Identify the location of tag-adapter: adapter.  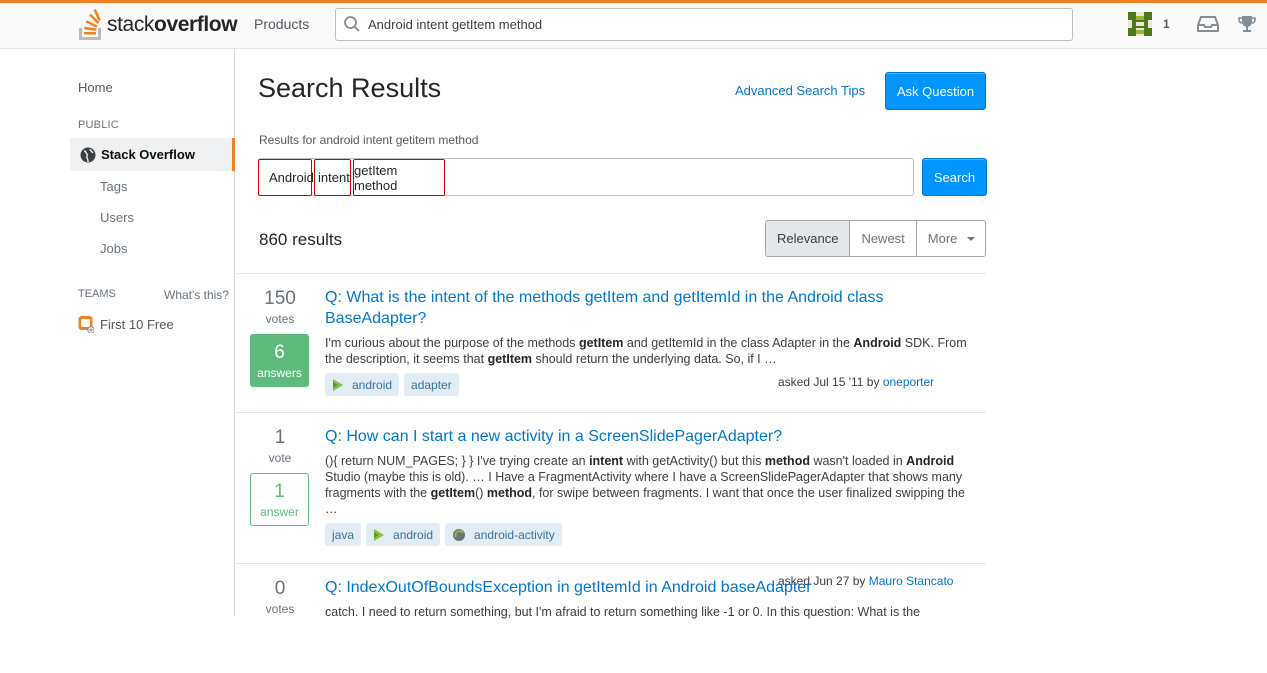
(431, 384).